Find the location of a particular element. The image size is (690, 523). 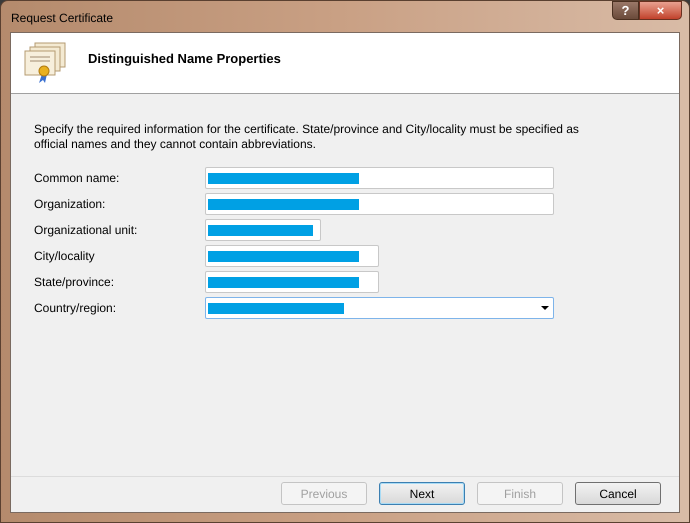

close-button: × is located at coordinates (660, 10).